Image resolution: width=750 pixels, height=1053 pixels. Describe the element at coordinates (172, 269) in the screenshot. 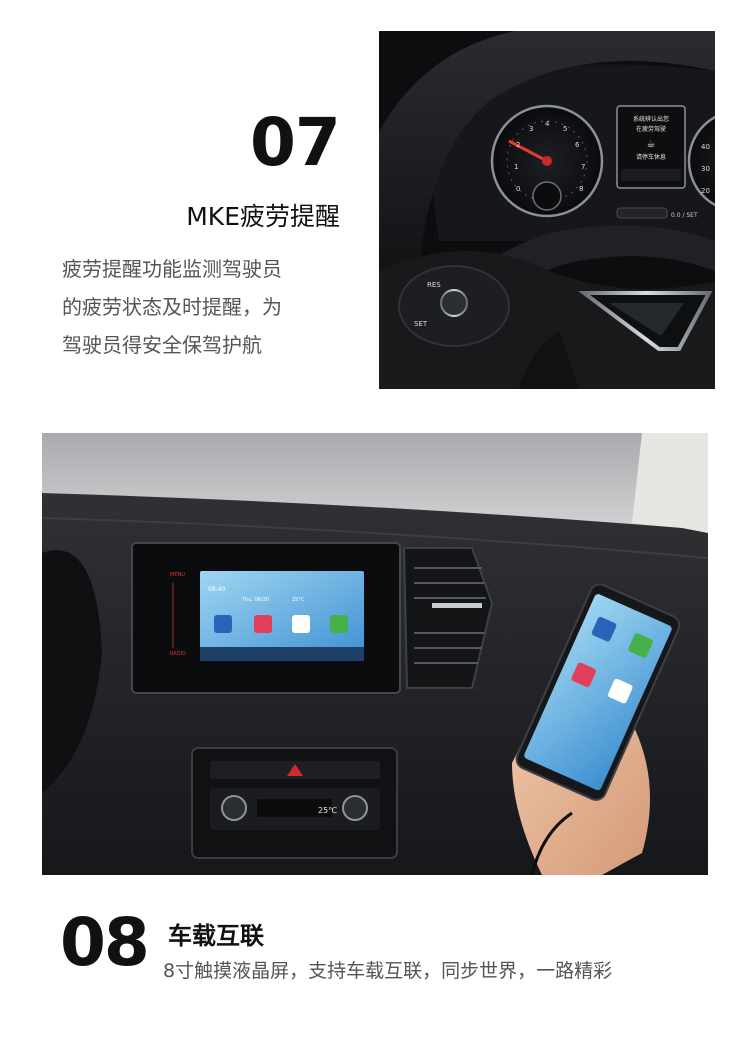

I see `description-line: 疲劳提醒功能监测驾驶员` at that location.